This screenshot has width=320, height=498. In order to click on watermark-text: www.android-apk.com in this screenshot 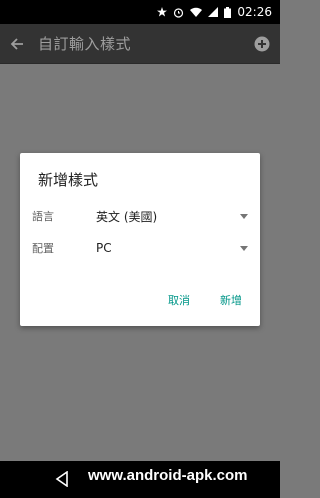, I will do `click(168, 475)`.